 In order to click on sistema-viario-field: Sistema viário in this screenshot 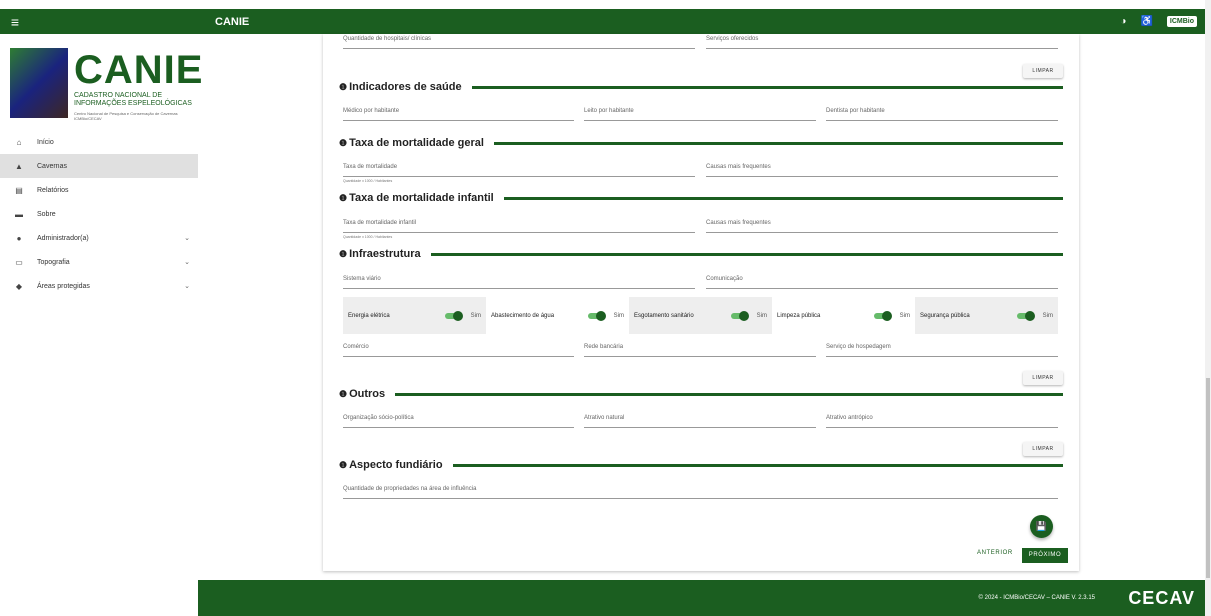, I will do `click(519, 282)`.